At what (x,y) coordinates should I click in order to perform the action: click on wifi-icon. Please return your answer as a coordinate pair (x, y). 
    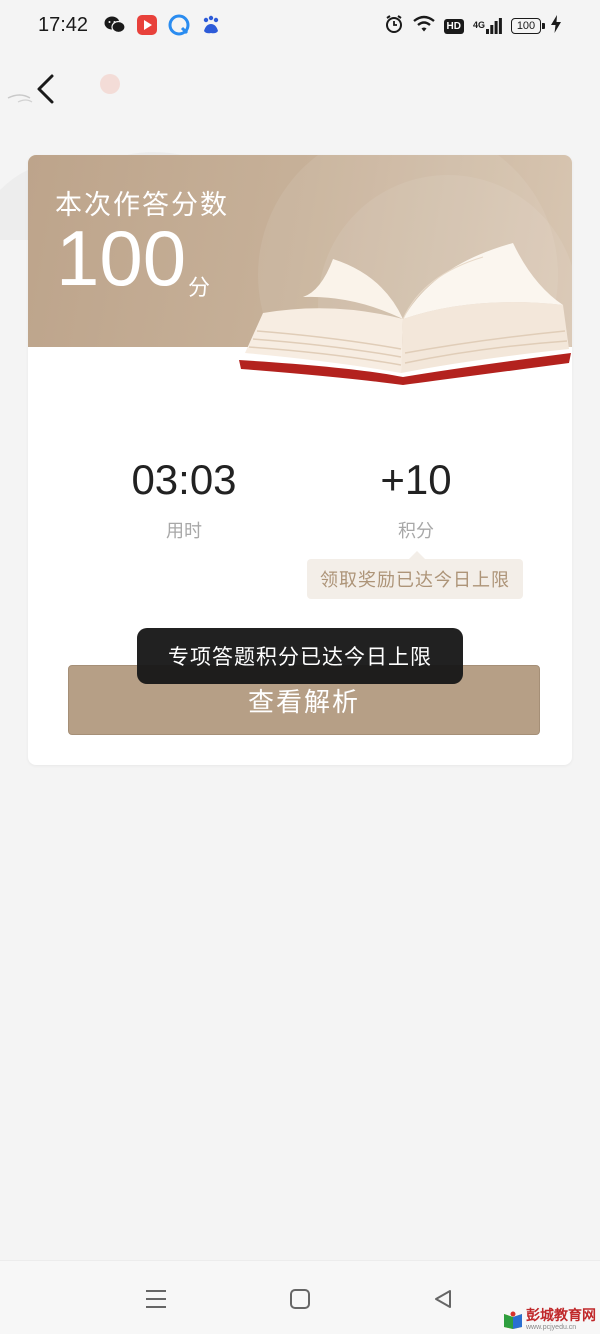
    Looking at the image, I should click on (423, 26).